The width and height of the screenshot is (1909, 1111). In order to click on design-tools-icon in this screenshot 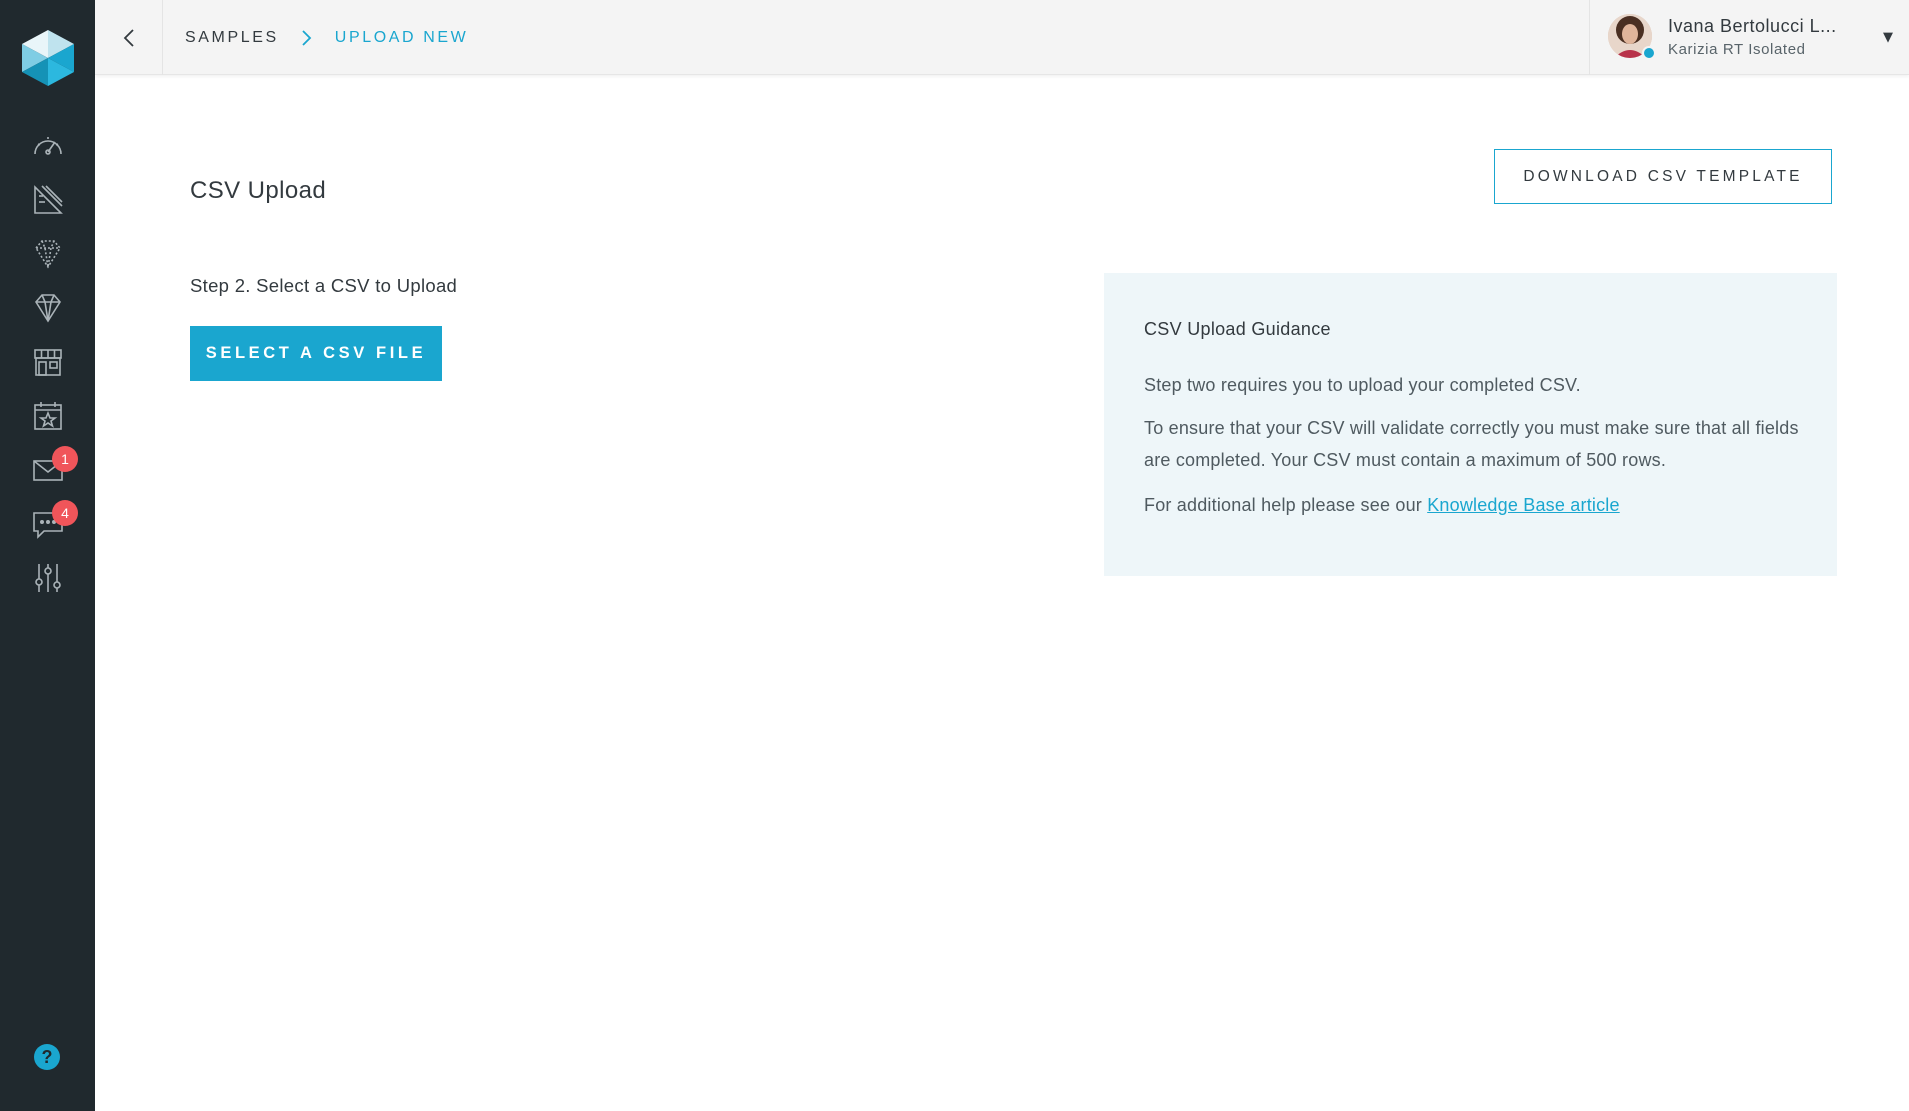, I will do `click(48, 200)`.